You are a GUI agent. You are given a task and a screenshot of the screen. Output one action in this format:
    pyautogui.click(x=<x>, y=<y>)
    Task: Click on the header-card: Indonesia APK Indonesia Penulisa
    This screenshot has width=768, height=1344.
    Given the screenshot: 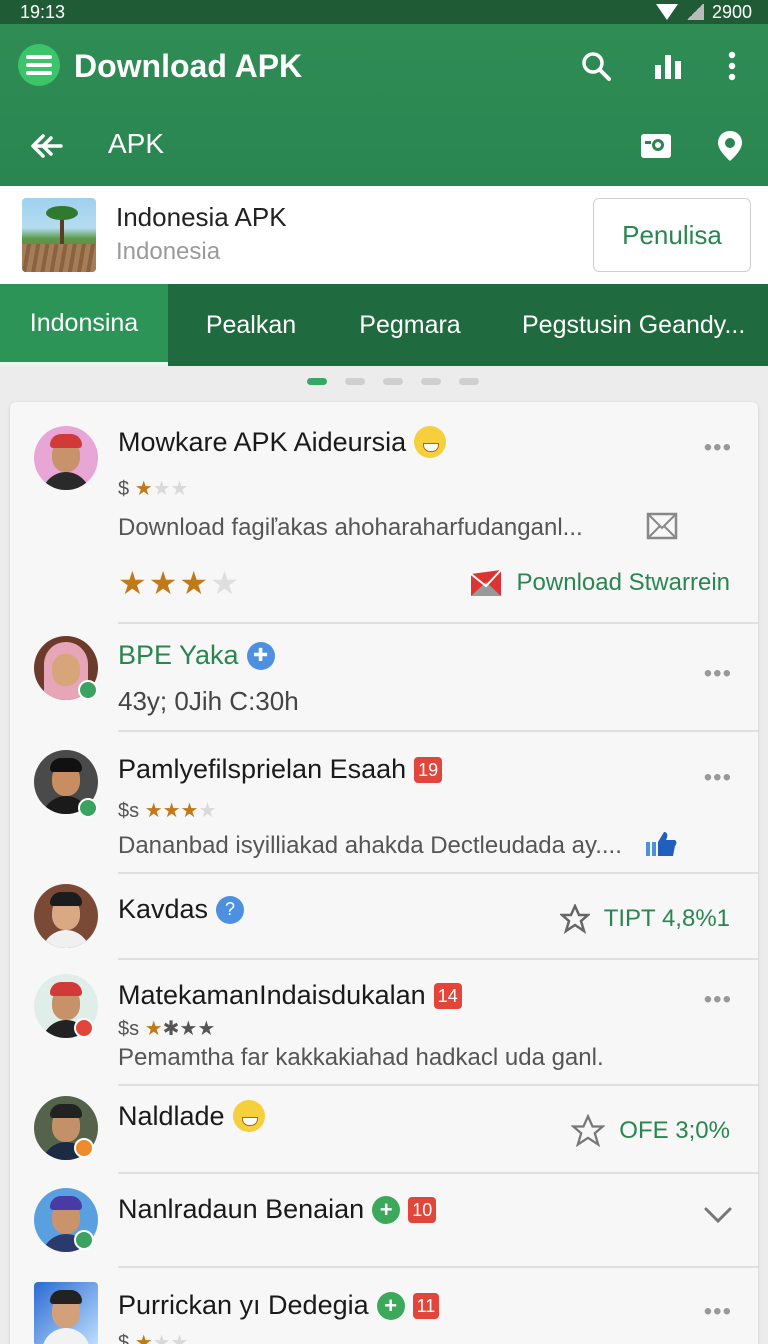 What is the action you would take?
    pyautogui.click(x=384, y=235)
    